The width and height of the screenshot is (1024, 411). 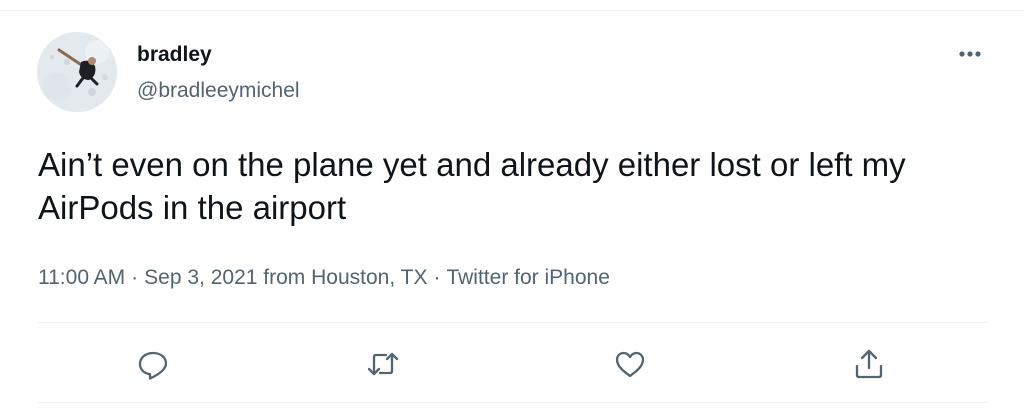 I want to click on actions-divider, so click(x=513, y=322).